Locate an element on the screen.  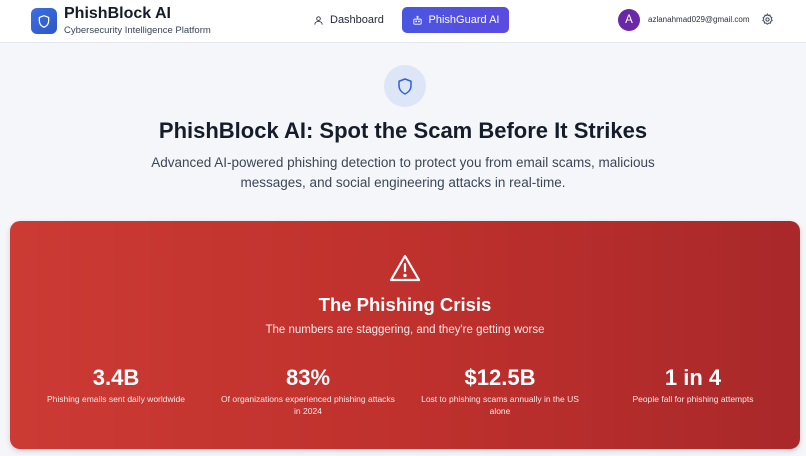
hero-shield-badge is located at coordinates (405, 86).